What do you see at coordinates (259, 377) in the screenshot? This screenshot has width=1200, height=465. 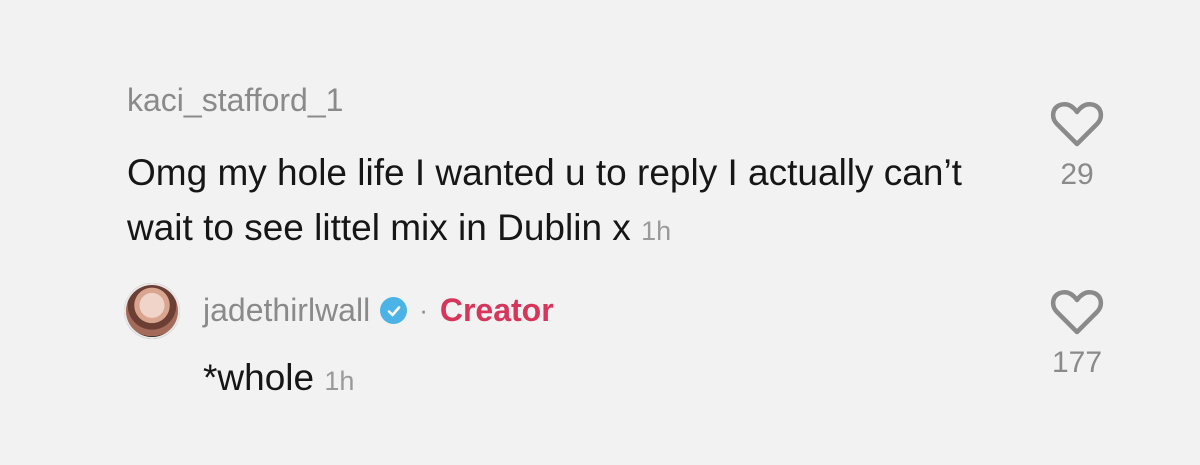 I see `reply-body: *whole` at bounding box center [259, 377].